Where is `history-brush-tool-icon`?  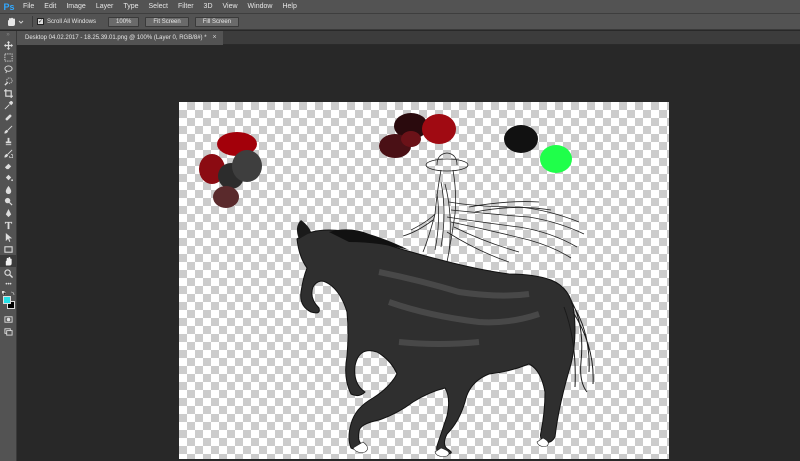
history-brush-tool-icon is located at coordinates (8, 153).